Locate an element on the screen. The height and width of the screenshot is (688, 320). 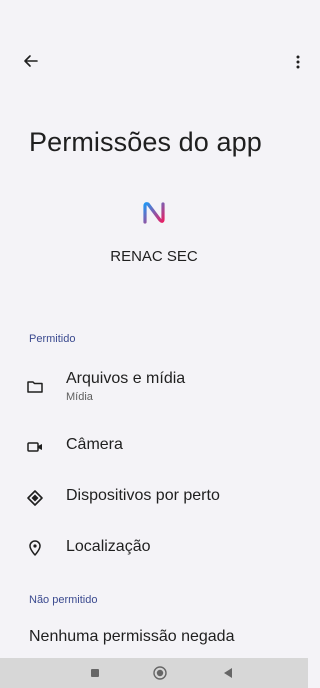
denied-section-header: Não permitido is located at coordinates (63, 600).